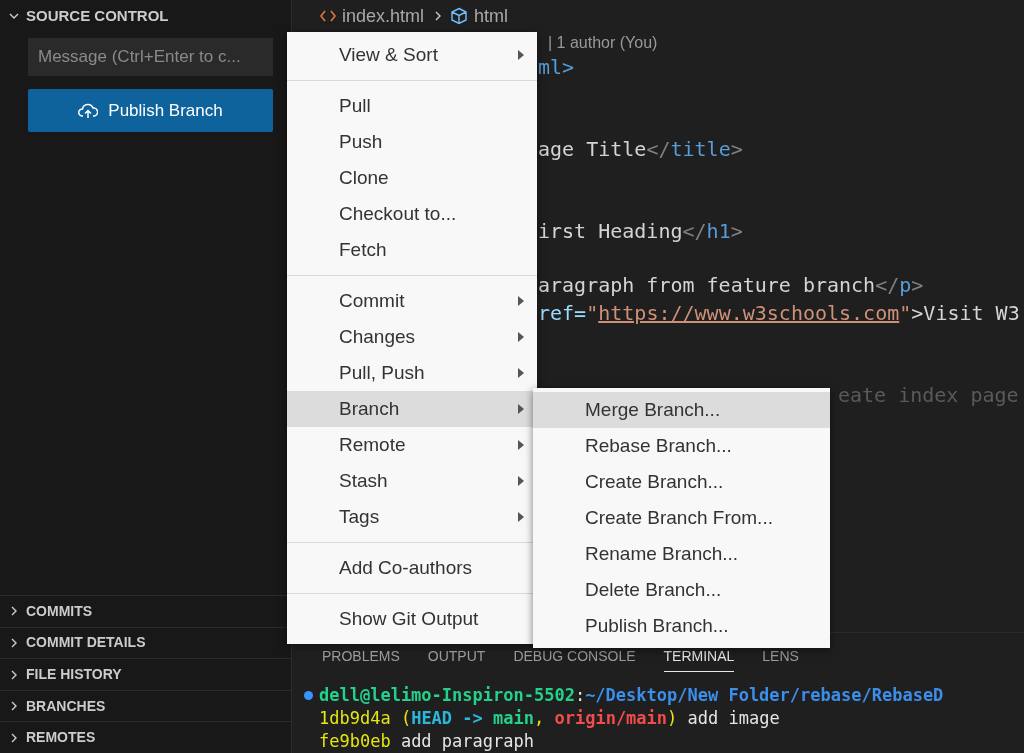  Describe the element at coordinates (59, 611) in the screenshot. I see `section-header: COMMITS` at that location.